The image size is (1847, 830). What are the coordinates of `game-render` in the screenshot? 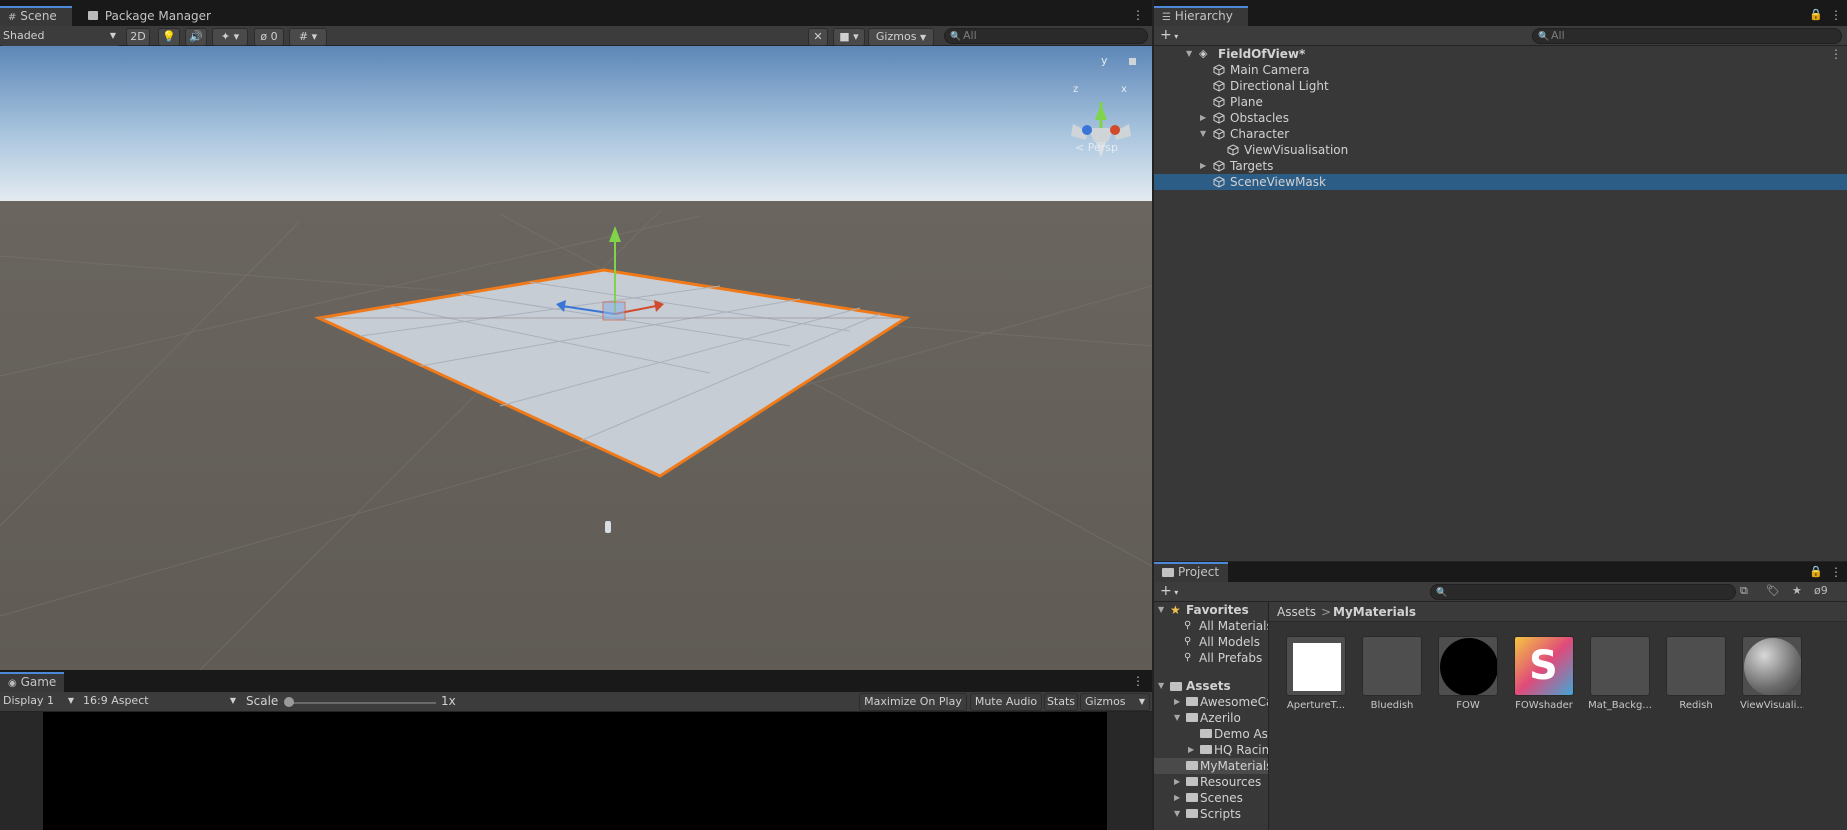 It's located at (575, 771).